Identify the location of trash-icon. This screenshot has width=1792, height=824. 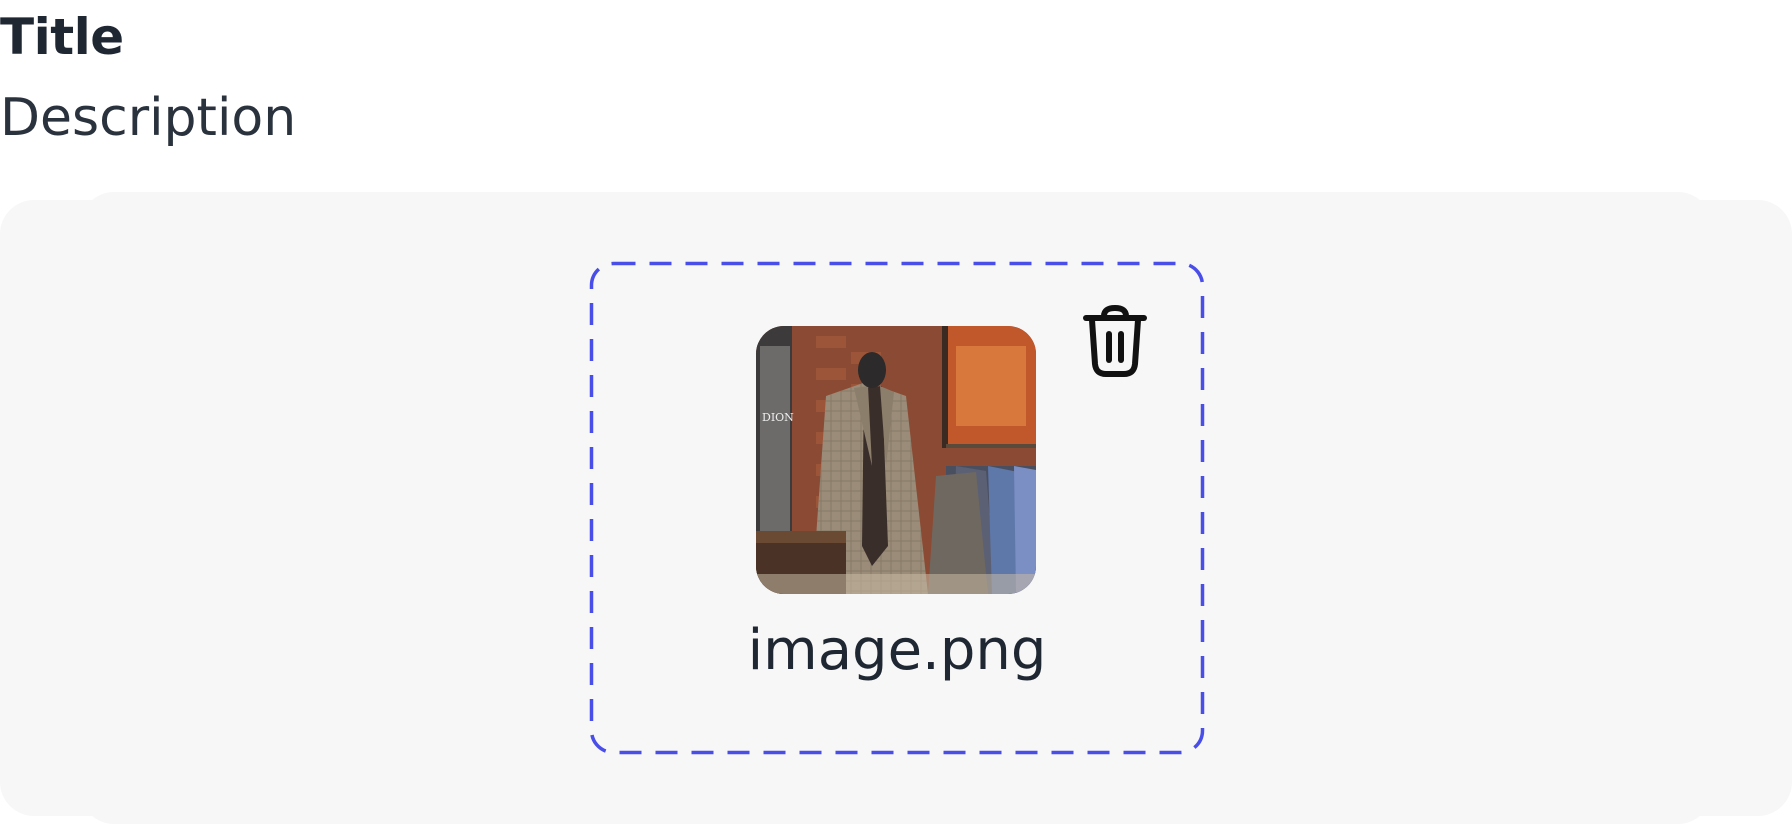
(1115, 340).